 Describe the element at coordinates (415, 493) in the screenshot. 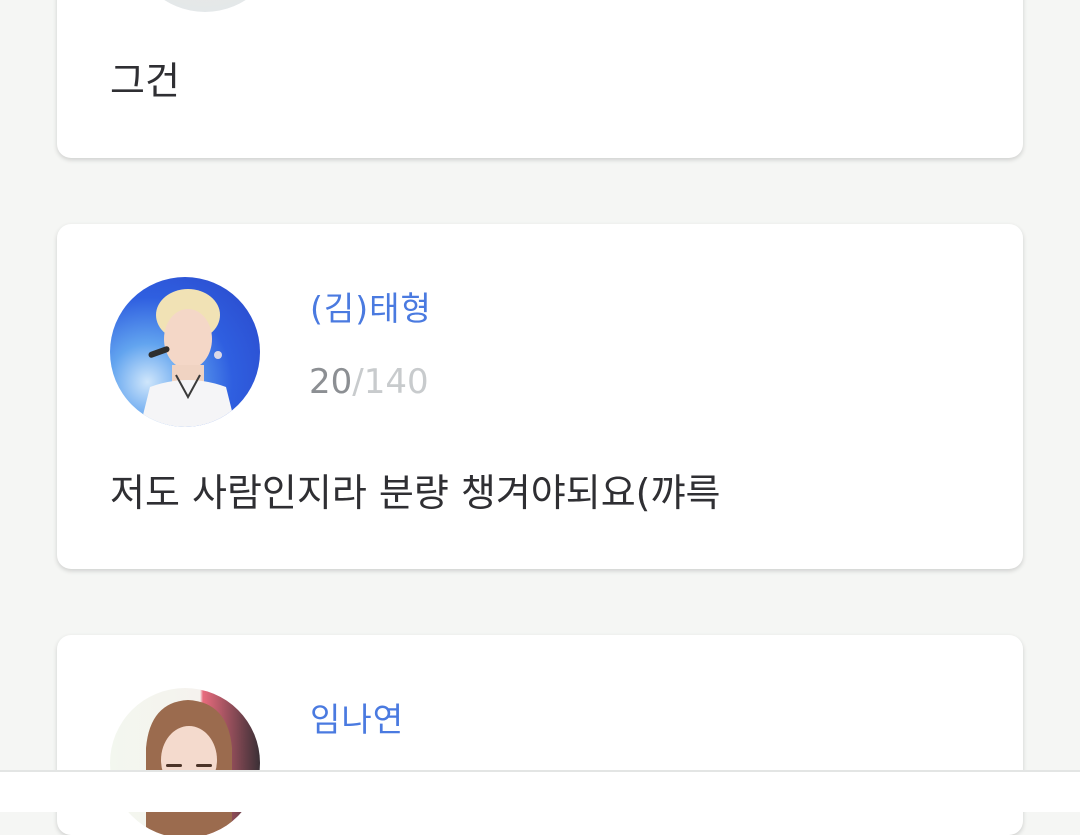

I see `post-text: 저도 사람인지라 분량 챙겨야되요(꺄륵` at that location.